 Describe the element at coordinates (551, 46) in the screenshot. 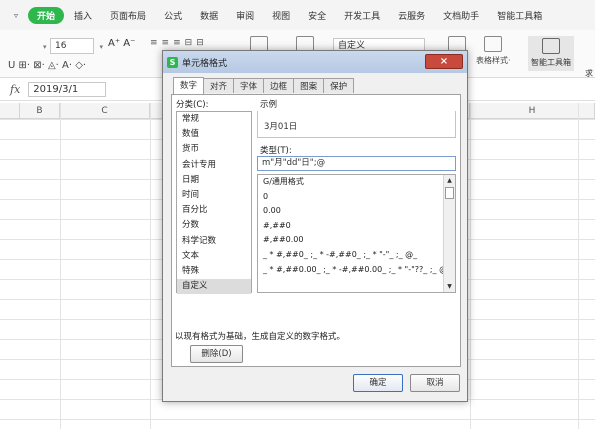

I see `toolbox-icon` at that location.